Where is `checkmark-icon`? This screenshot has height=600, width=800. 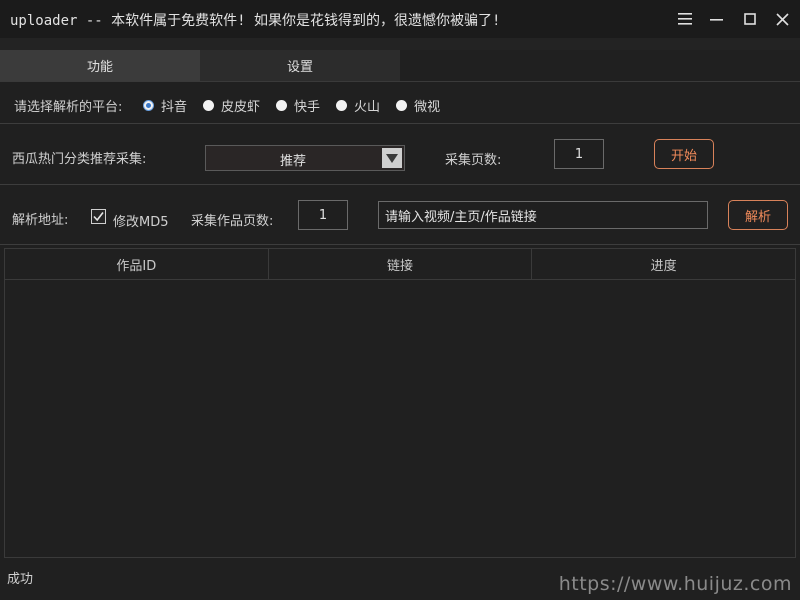
checkmark-icon is located at coordinates (98, 217).